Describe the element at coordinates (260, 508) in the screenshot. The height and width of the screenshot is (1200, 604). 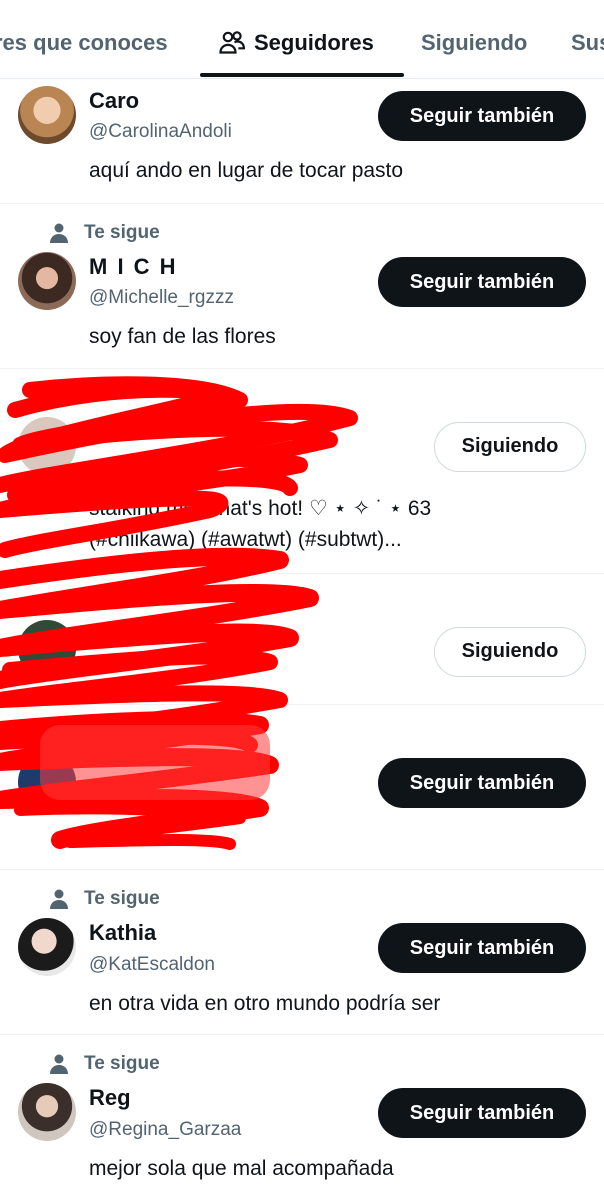
I see `bio-line: stalking me? that's hot! ♡ ⋆ ✧ ˙ ⋆ 63` at that location.